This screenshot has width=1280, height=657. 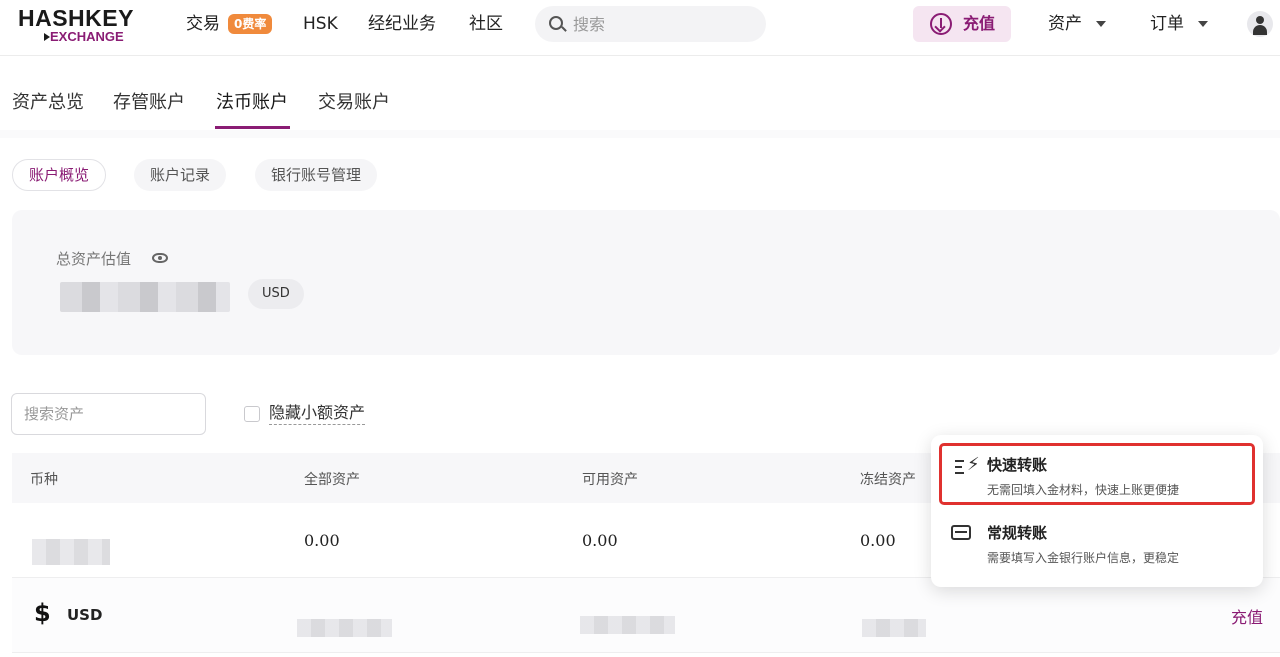 What do you see at coordinates (71, 552) in the screenshot?
I see `masked-currency` at bounding box center [71, 552].